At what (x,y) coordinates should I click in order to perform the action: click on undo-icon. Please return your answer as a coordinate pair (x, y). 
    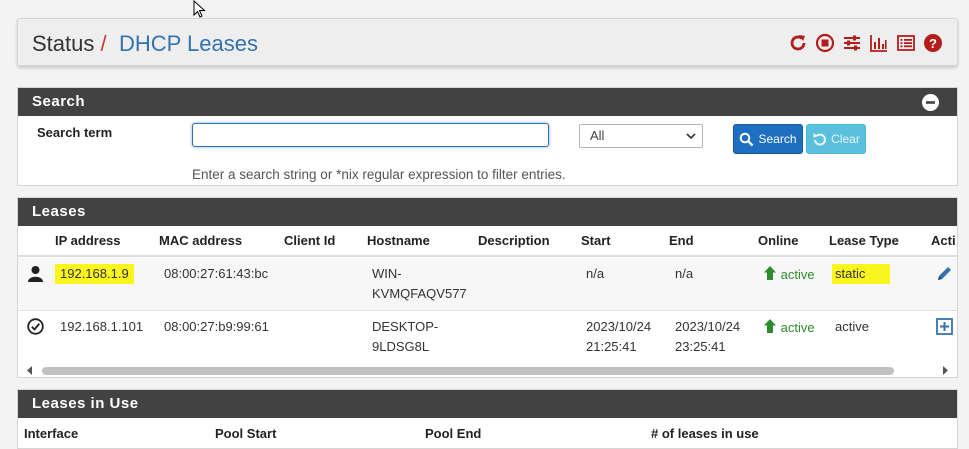
    Looking at the image, I should click on (820, 139).